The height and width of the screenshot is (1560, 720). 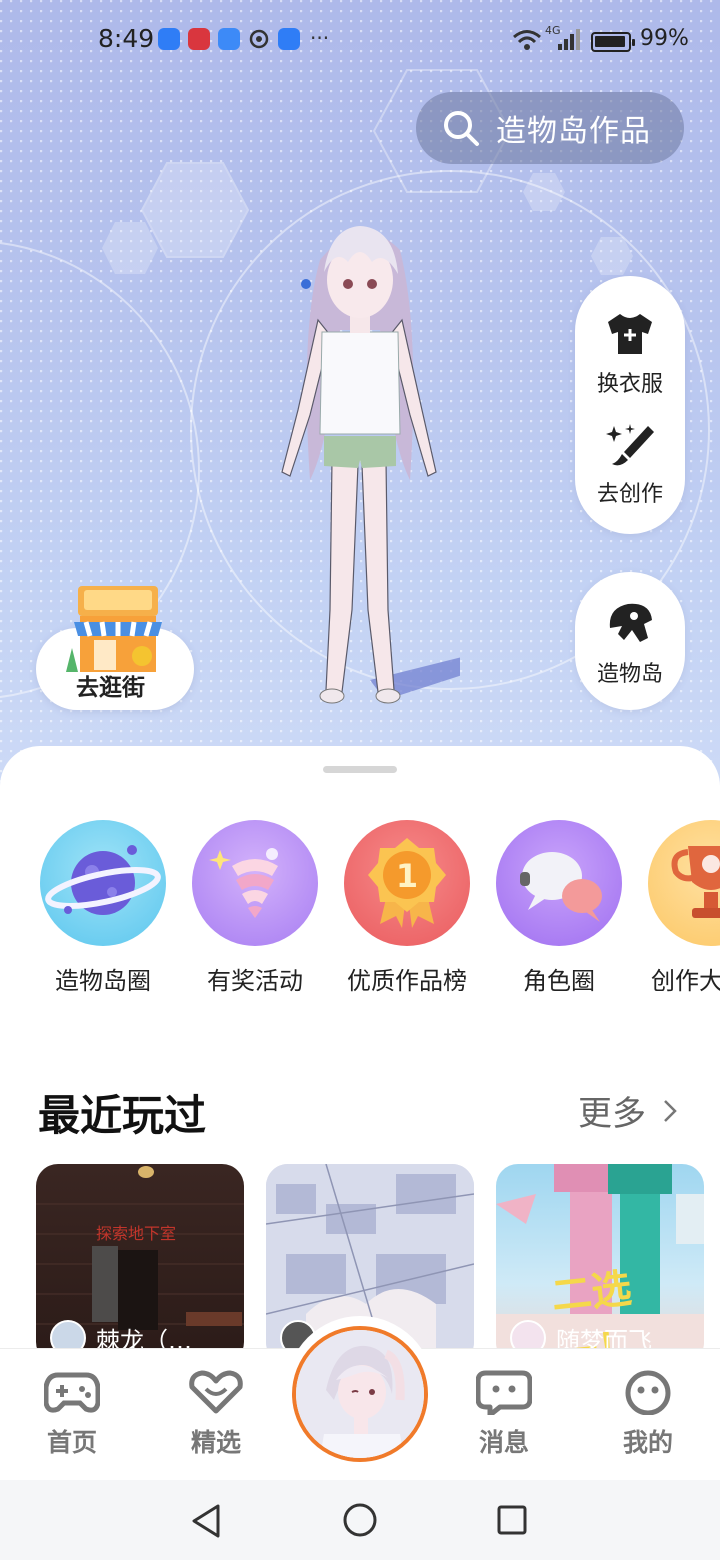 I want to click on tab-mine-label: 我的, so click(x=647, y=1442).